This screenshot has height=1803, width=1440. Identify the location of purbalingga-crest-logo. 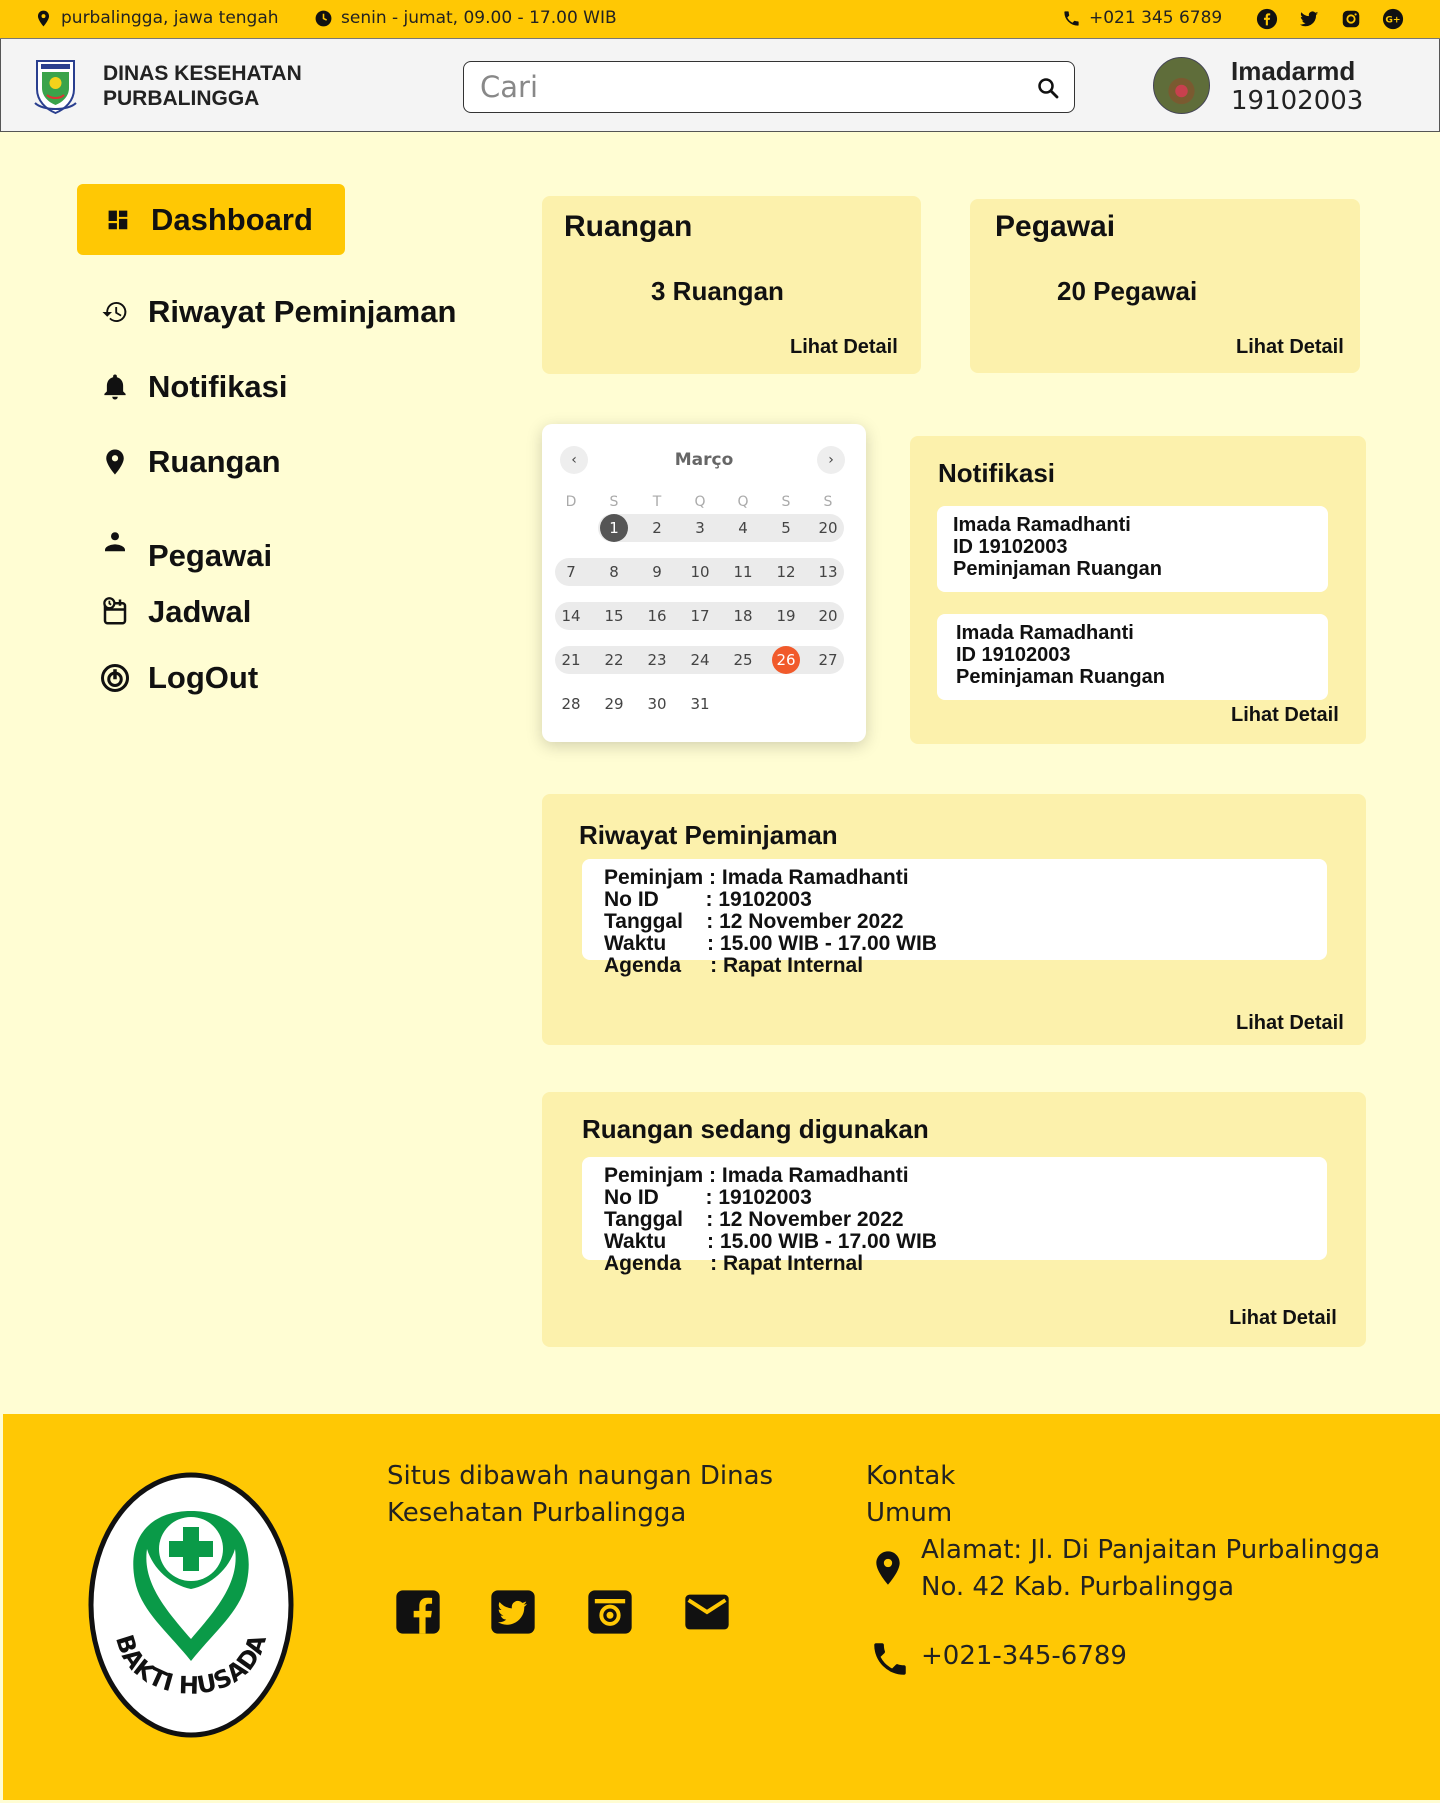
(55, 85).